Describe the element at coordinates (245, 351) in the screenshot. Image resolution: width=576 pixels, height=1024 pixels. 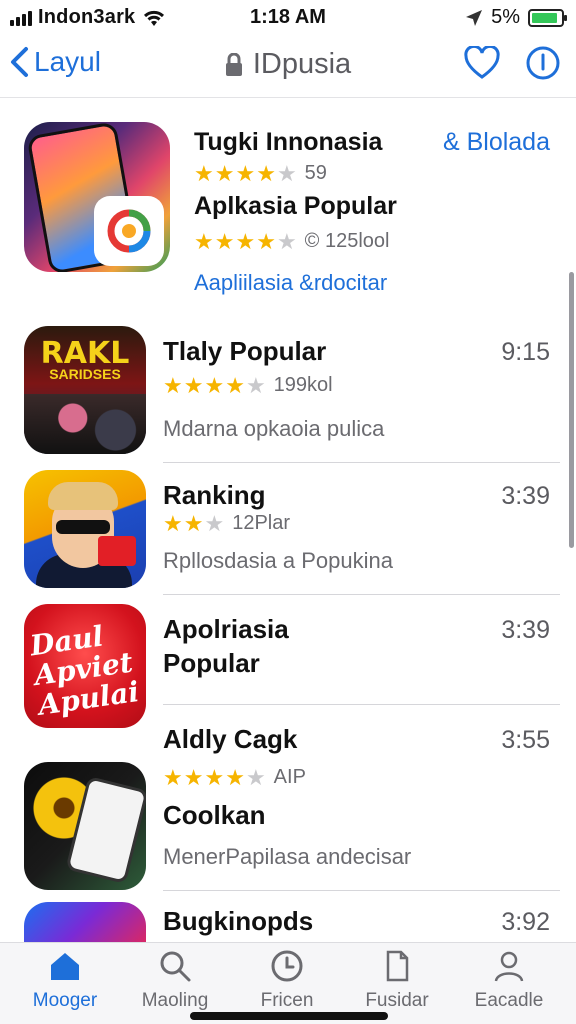
I see `app-name: Tlaly Popular` at that location.